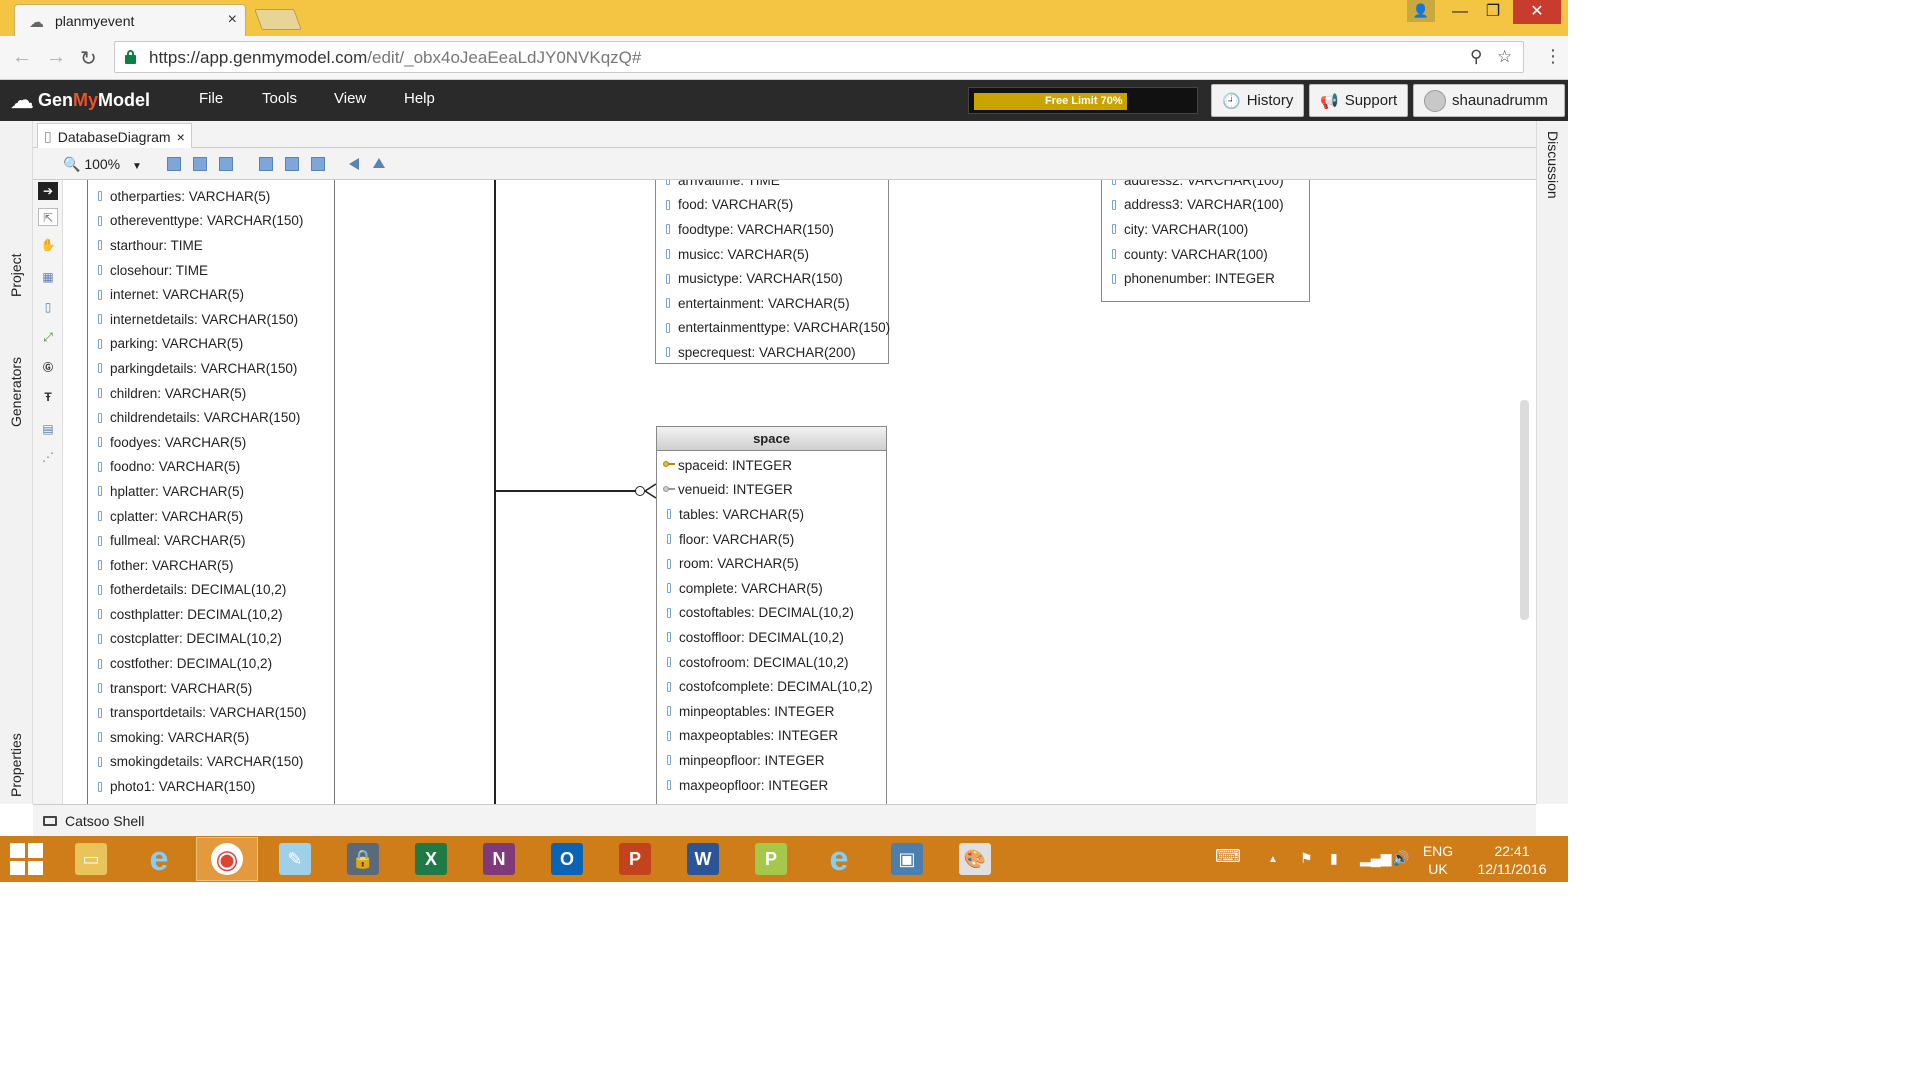 The height and width of the screenshot is (1080, 1920). I want to click on table-field: fotherdetails: DECIMAL(10,2), so click(211, 590).